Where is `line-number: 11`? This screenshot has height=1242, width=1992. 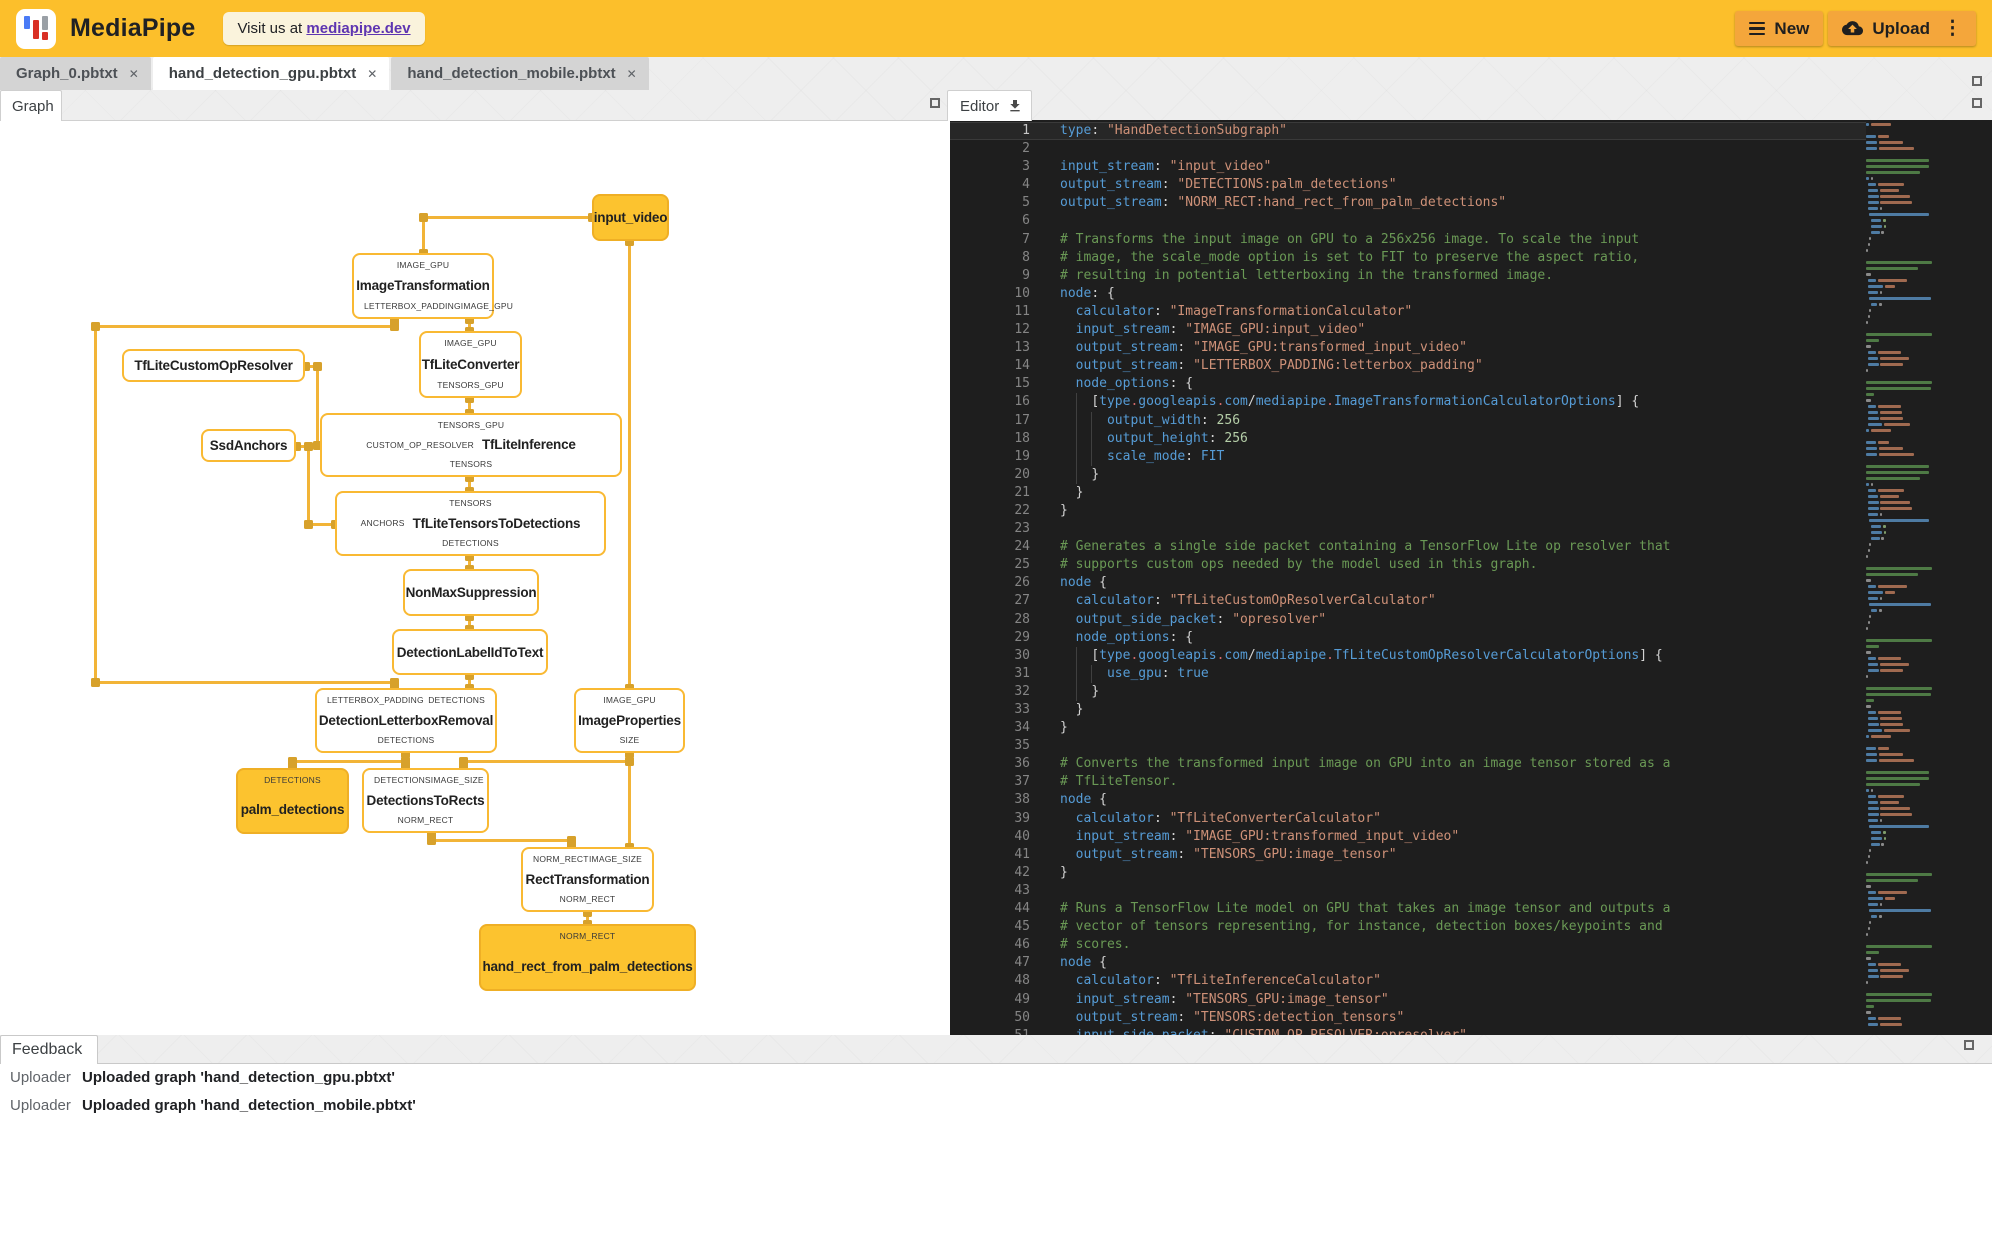 line-number: 11 is located at coordinates (1022, 311).